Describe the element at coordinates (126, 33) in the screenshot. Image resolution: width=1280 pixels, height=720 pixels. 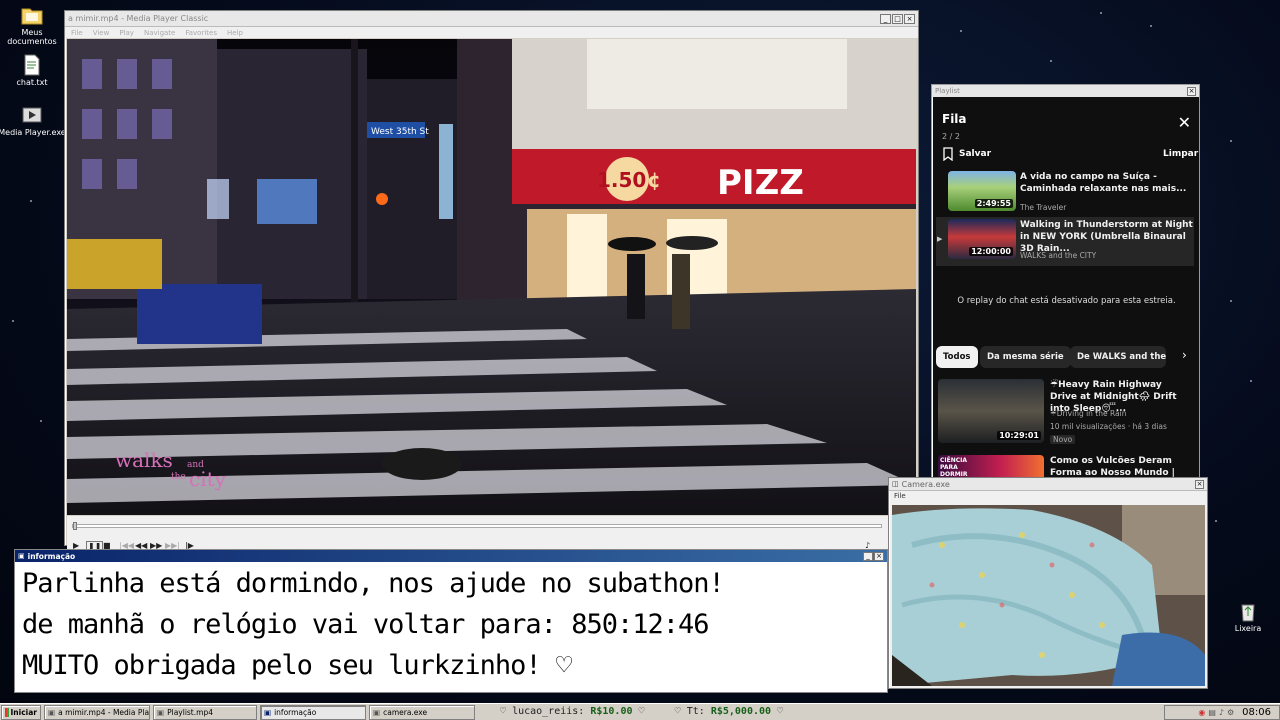
I see `menu-play: Play` at that location.